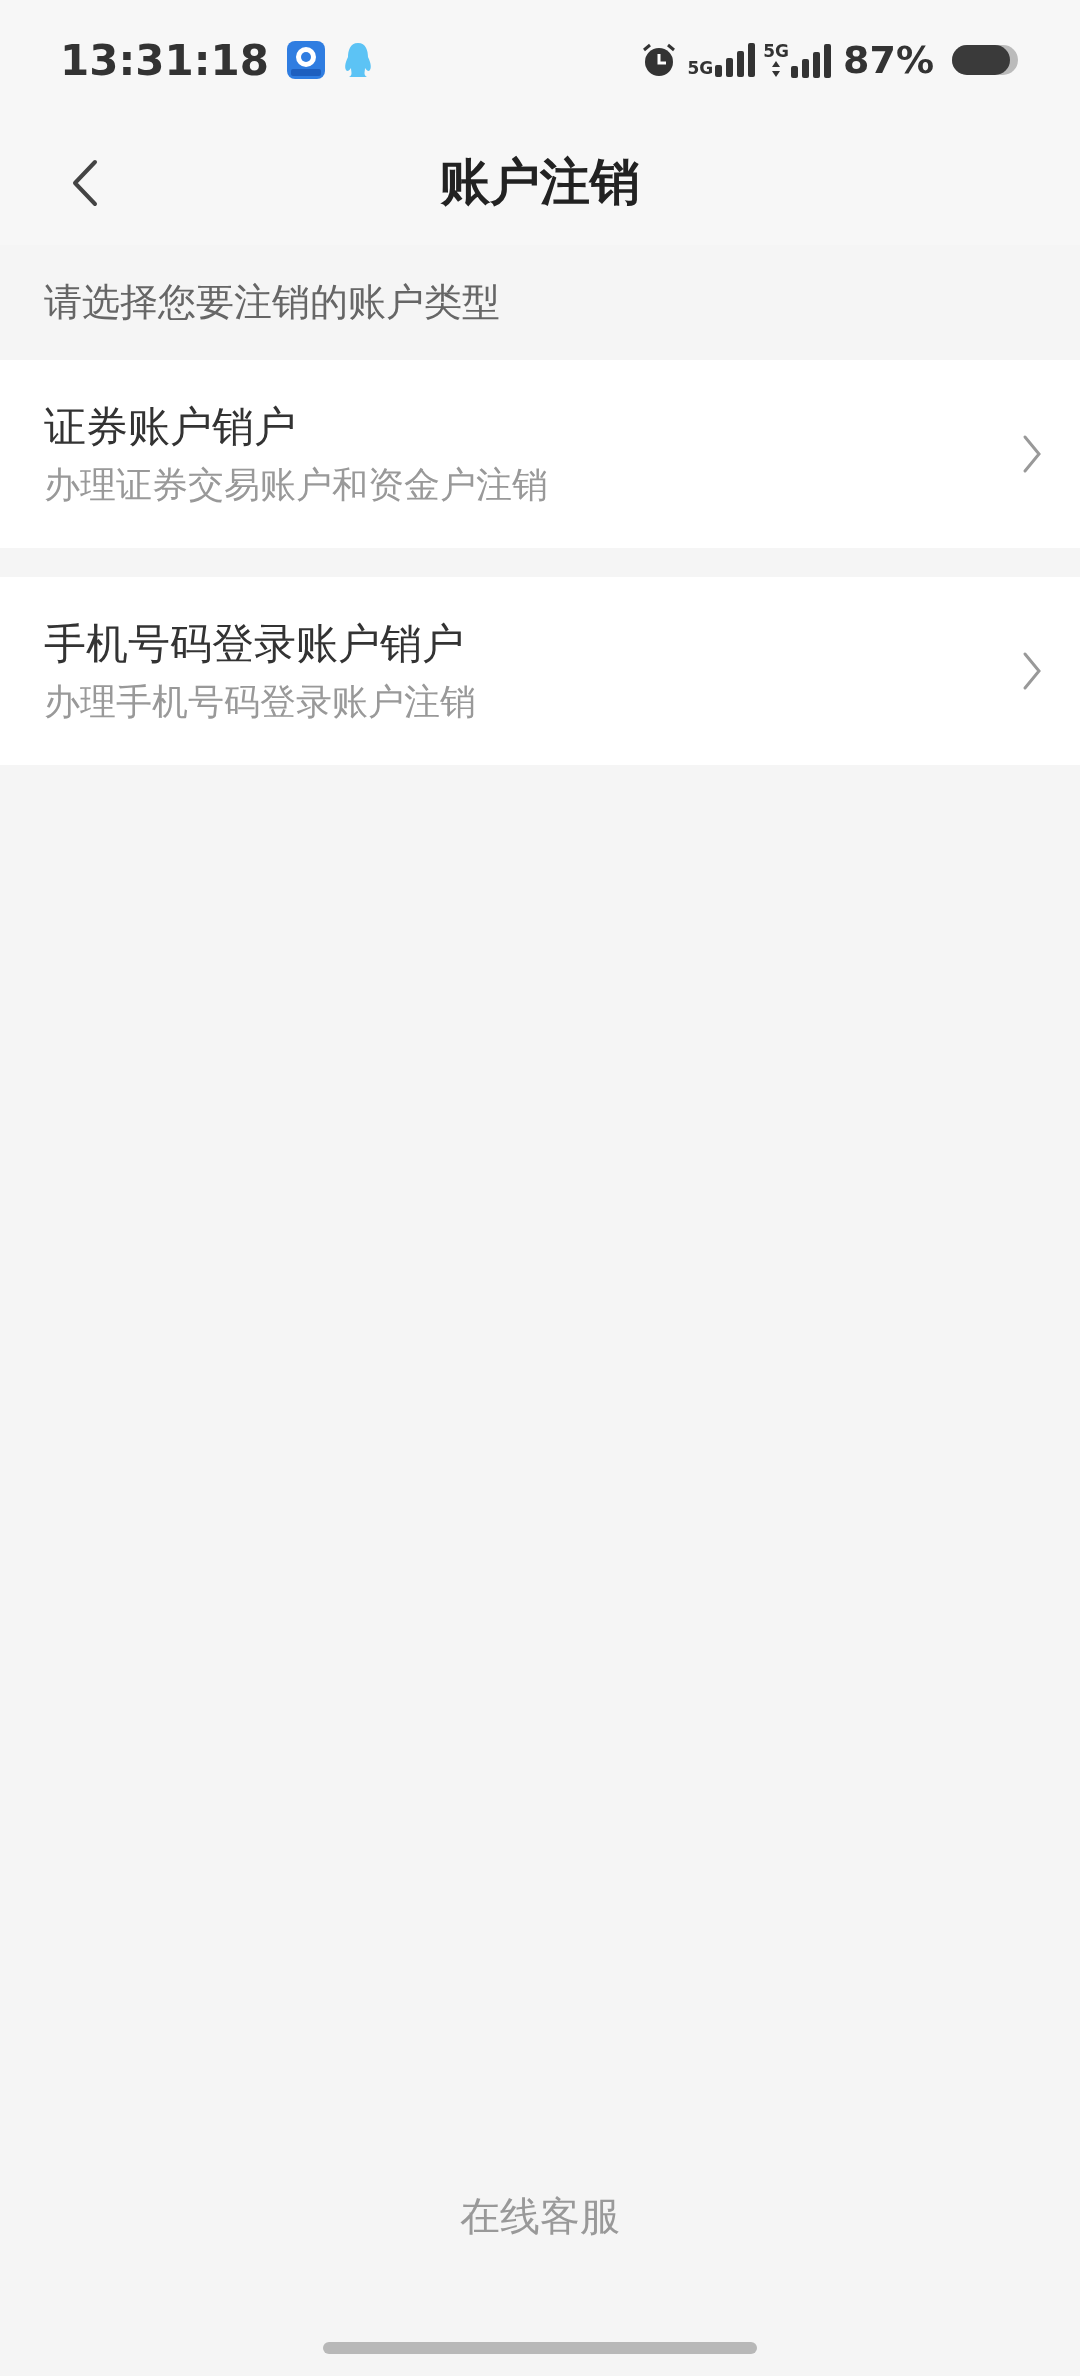  What do you see at coordinates (85, 183) in the screenshot?
I see `back-icon` at bounding box center [85, 183].